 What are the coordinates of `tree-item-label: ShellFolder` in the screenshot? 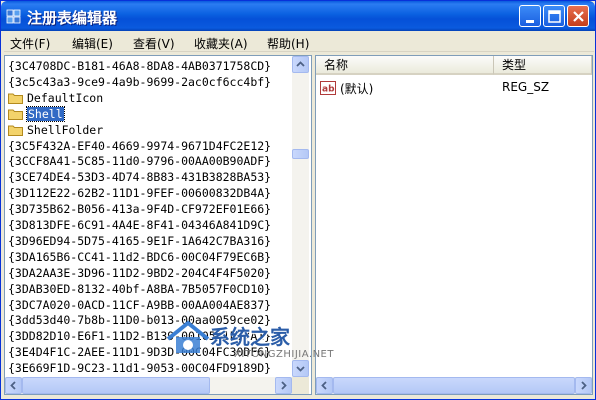 It's located at (65, 129).